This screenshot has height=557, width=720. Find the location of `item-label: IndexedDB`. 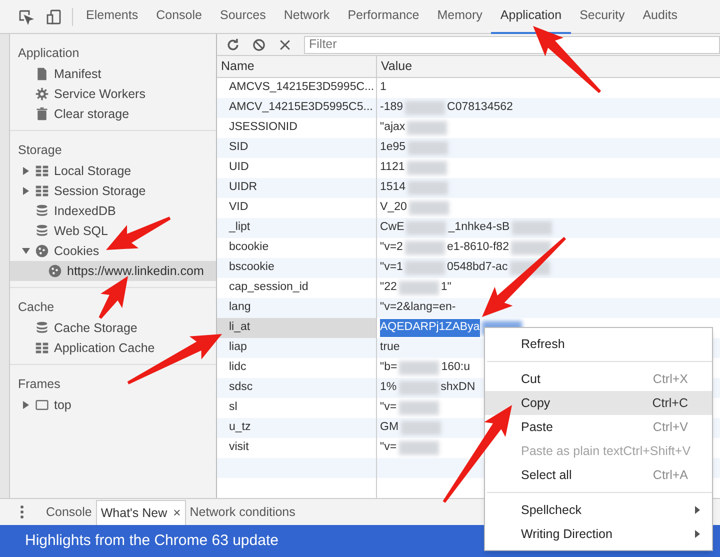

item-label: IndexedDB is located at coordinates (85, 211).